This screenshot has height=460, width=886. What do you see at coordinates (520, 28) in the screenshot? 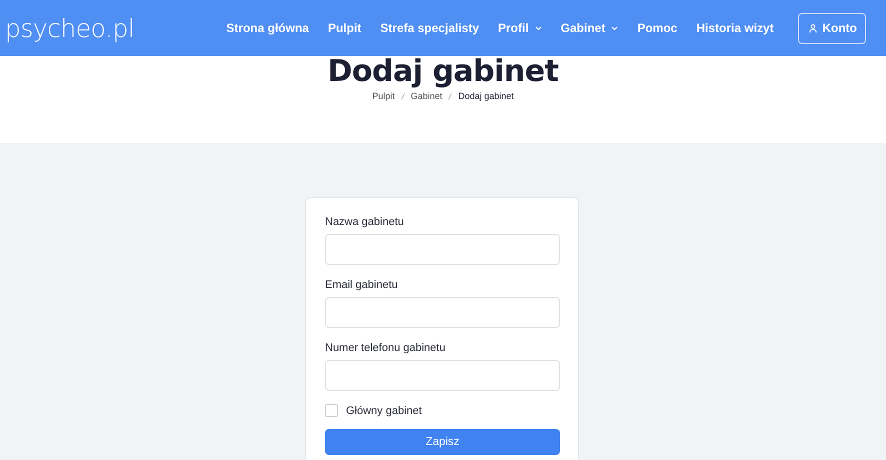
I see `nav-link: Profil` at bounding box center [520, 28].